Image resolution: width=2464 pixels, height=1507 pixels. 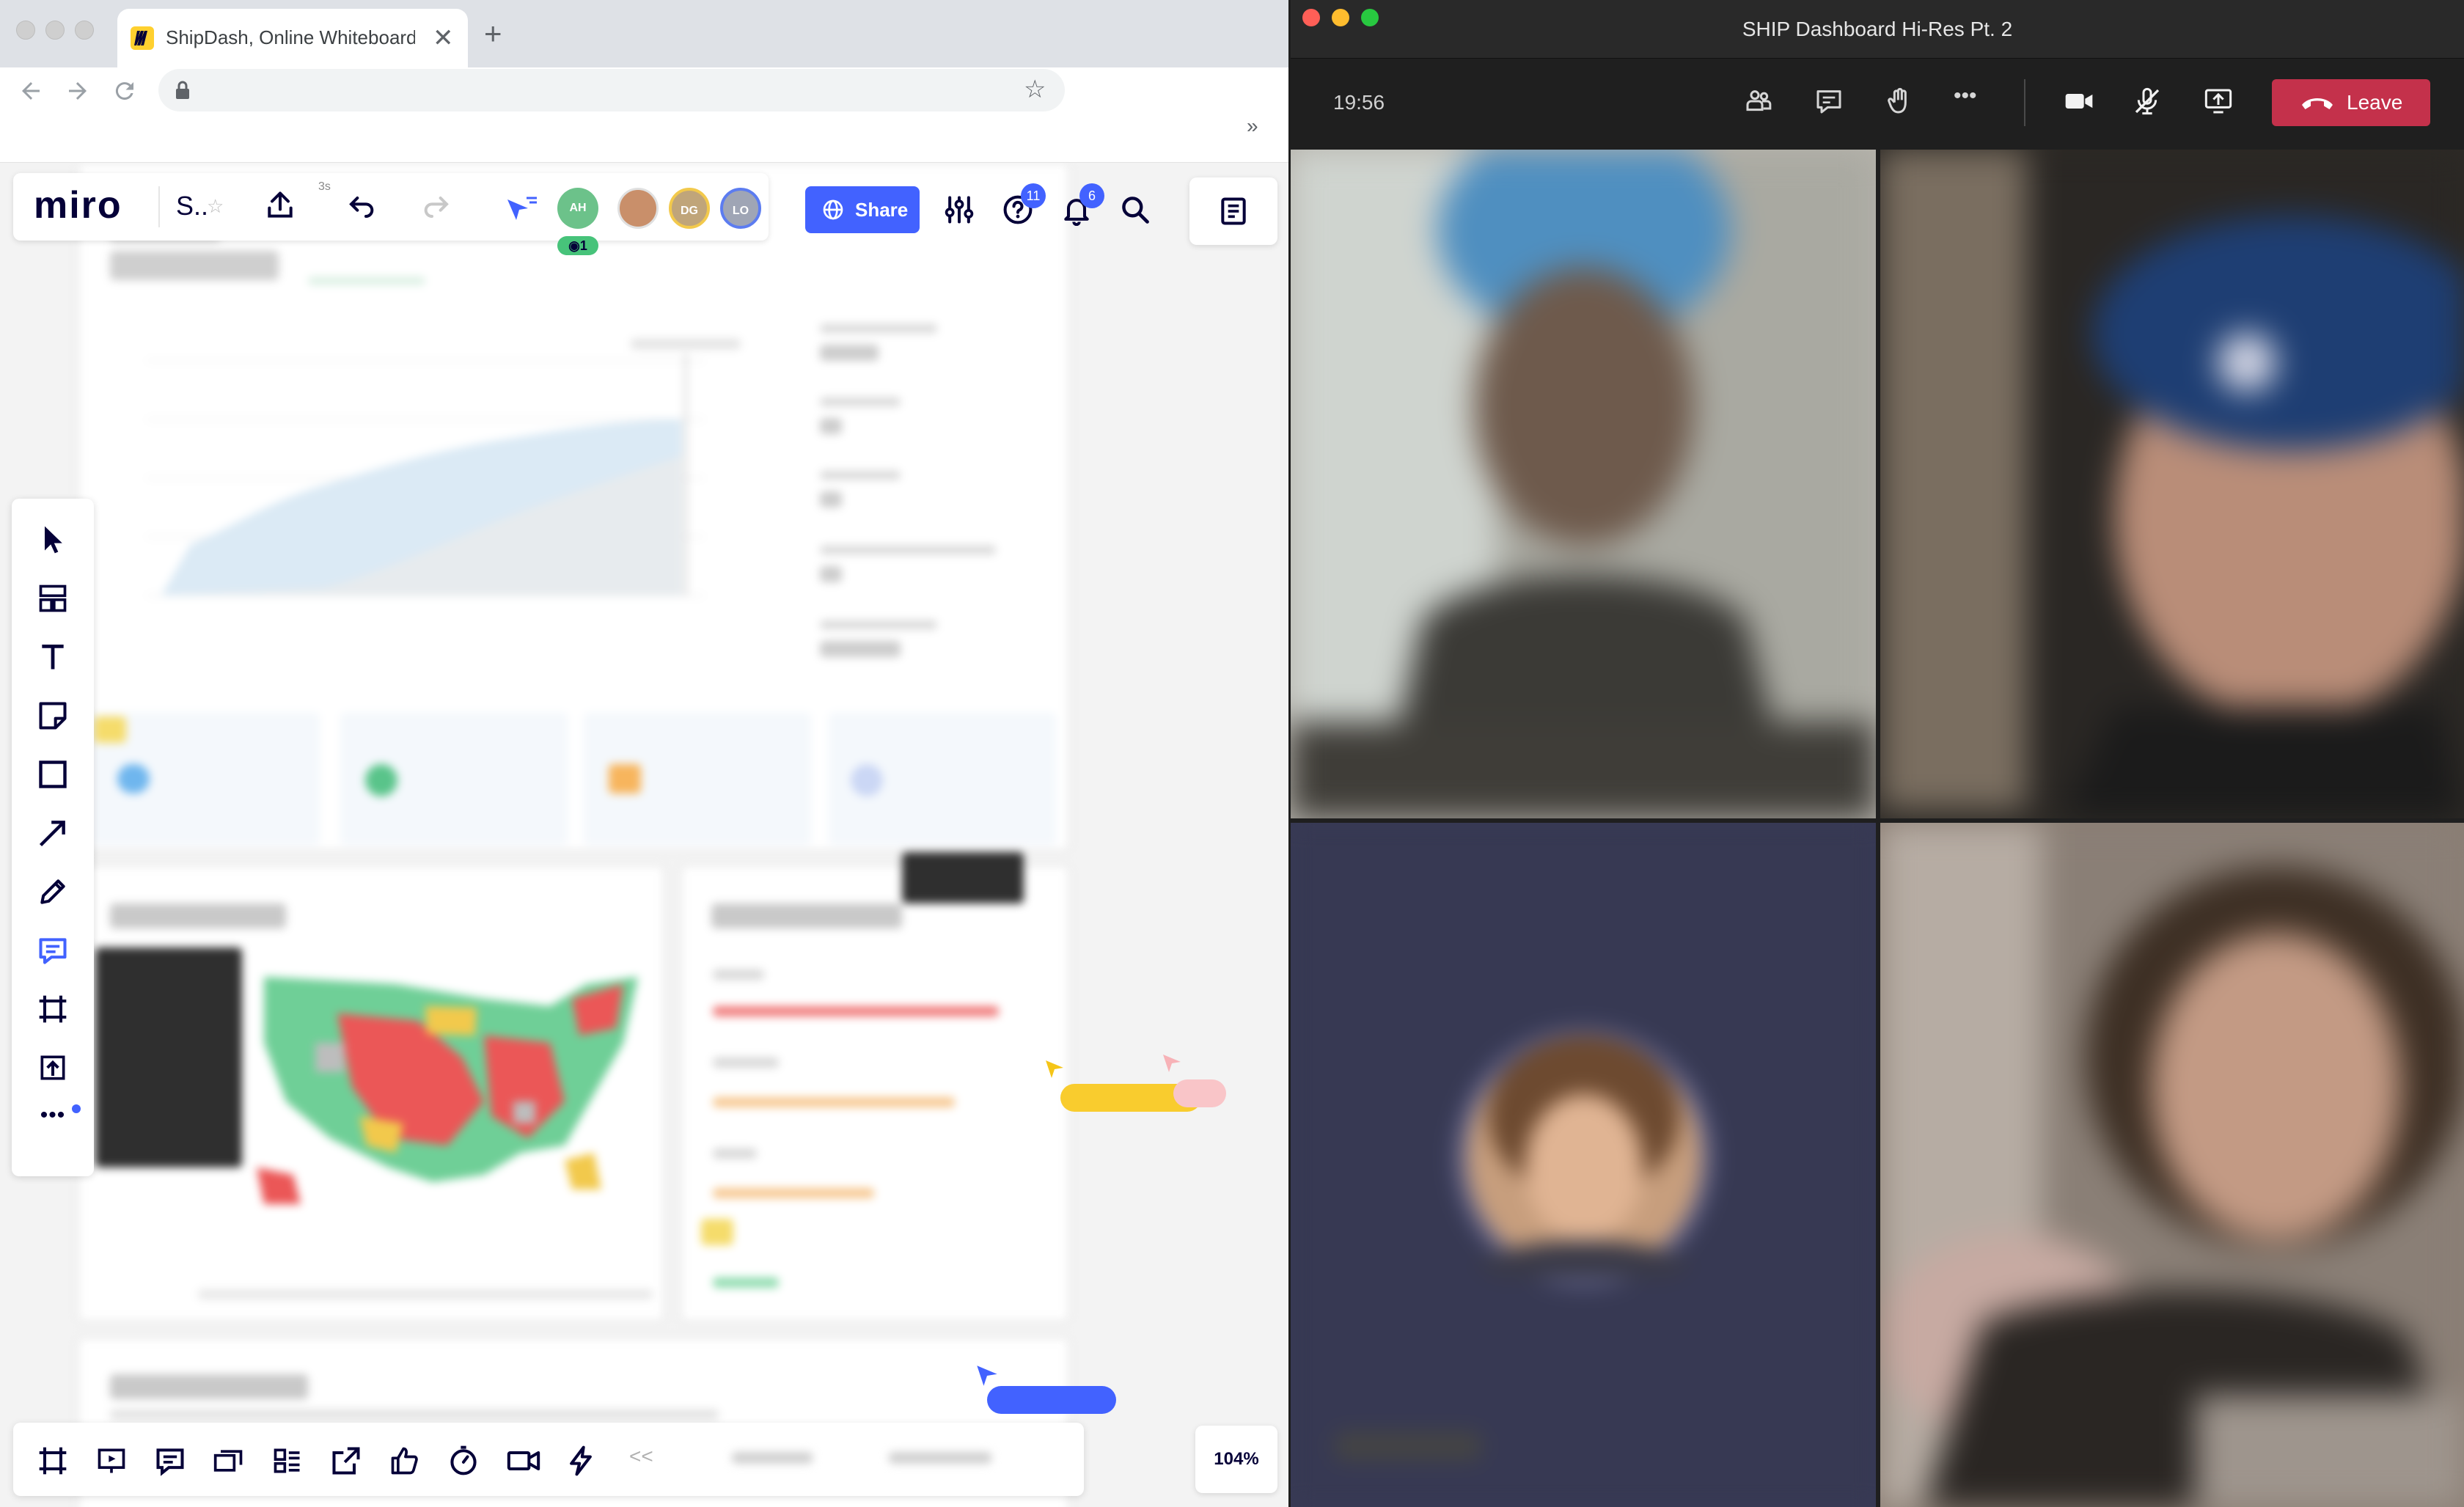 I want to click on export-upload-icon, so click(x=280, y=205).